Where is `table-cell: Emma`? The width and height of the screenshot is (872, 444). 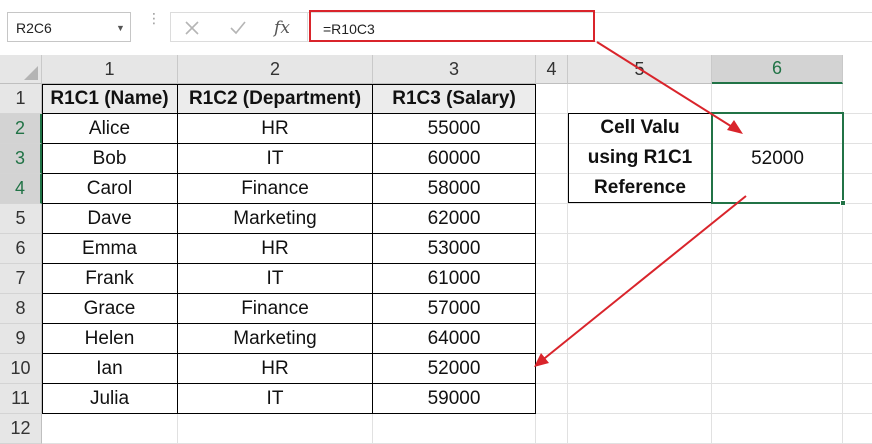 table-cell: Emma is located at coordinates (110, 249).